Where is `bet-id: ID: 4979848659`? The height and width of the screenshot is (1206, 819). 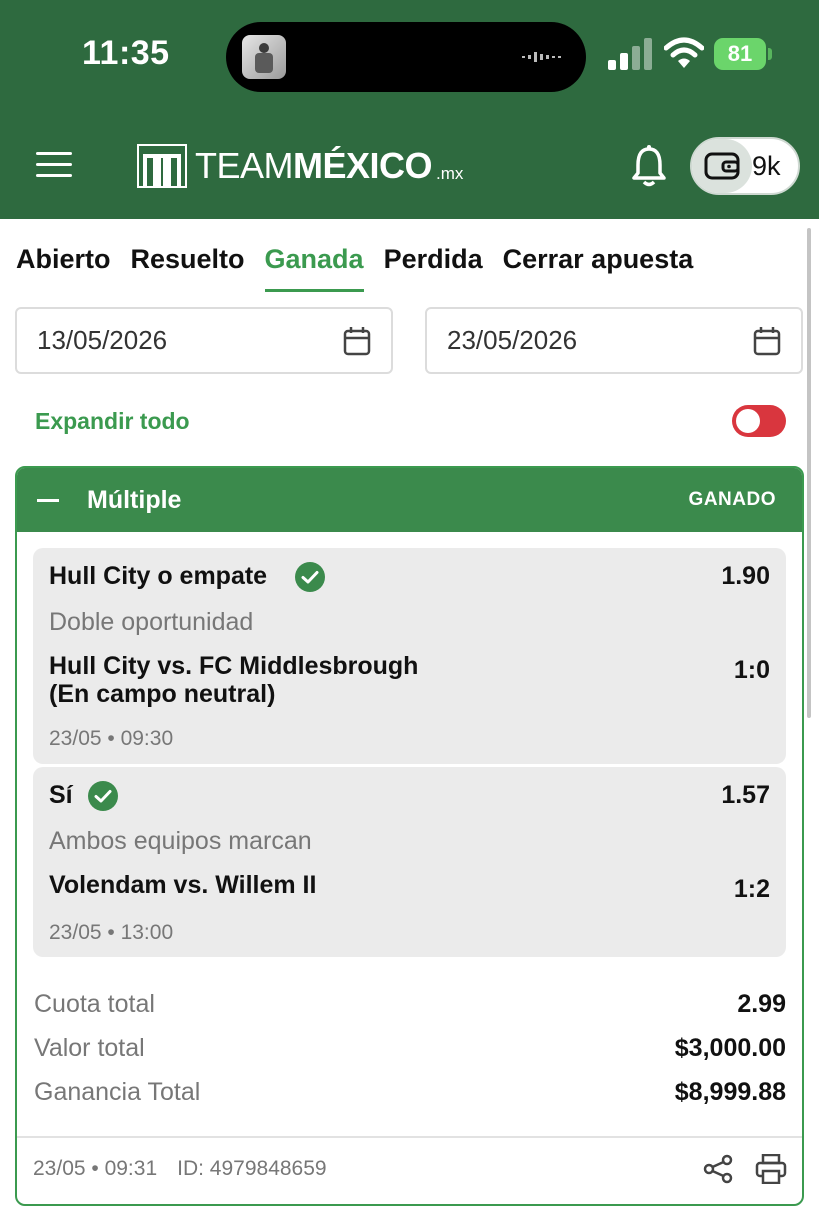 bet-id: ID: 4979848659 is located at coordinates (252, 1168).